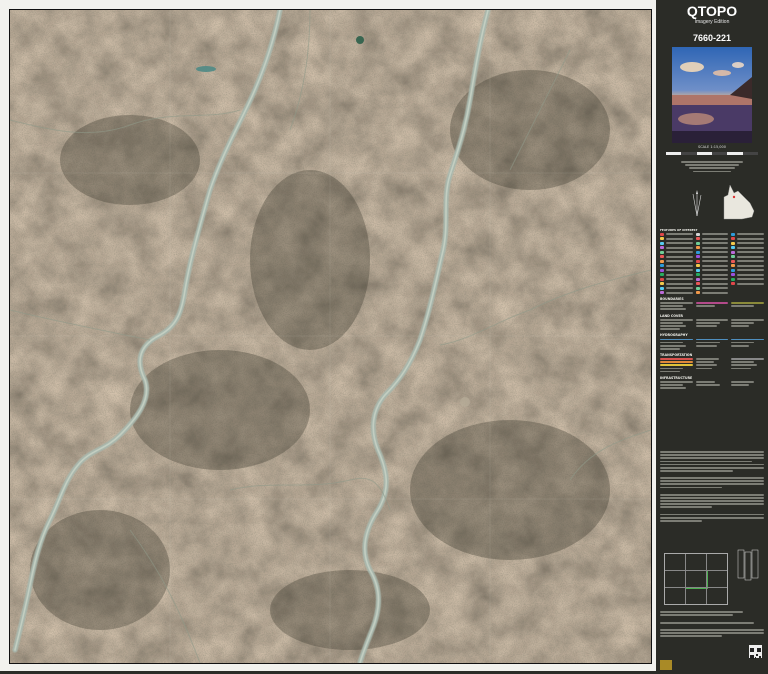 This screenshot has height=674, width=768. I want to click on waterhole, so click(206, 69).